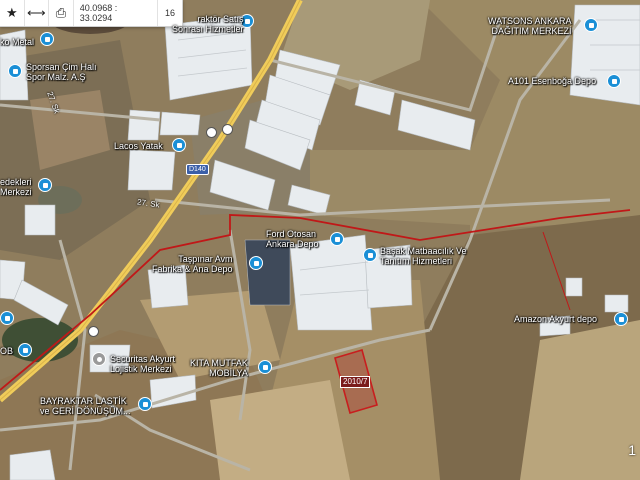 This screenshot has width=640, height=480. Describe the element at coordinates (423, 256) in the screenshot. I see `place-label-basak: Başak Matbaacılık Ve Tanıtım Hizmetleri` at that location.